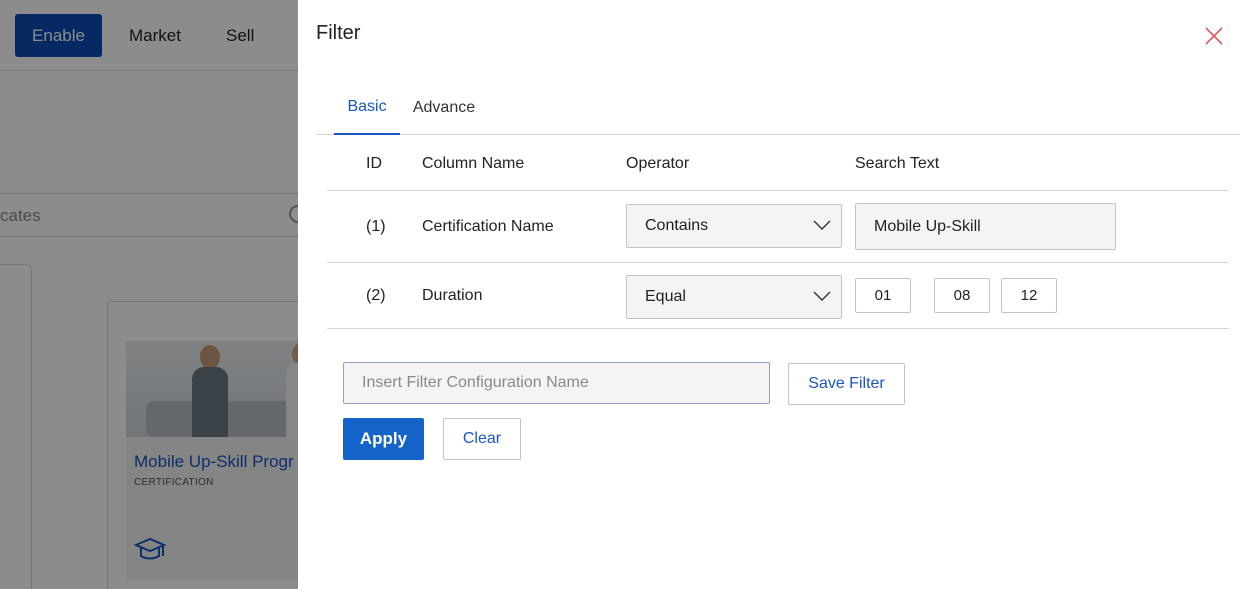 The width and height of the screenshot is (1258, 589). Describe the element at coordinates (734, 226) in the screenshot. I see `operator-select: Contains` at that location.